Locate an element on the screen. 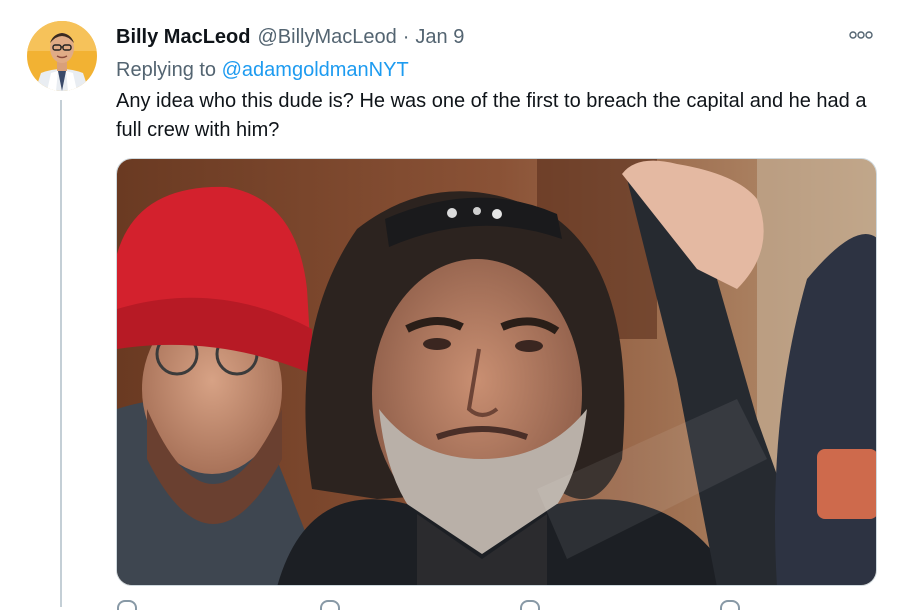  display-name: Billy MacLeod is located at coordinates (183, 37).